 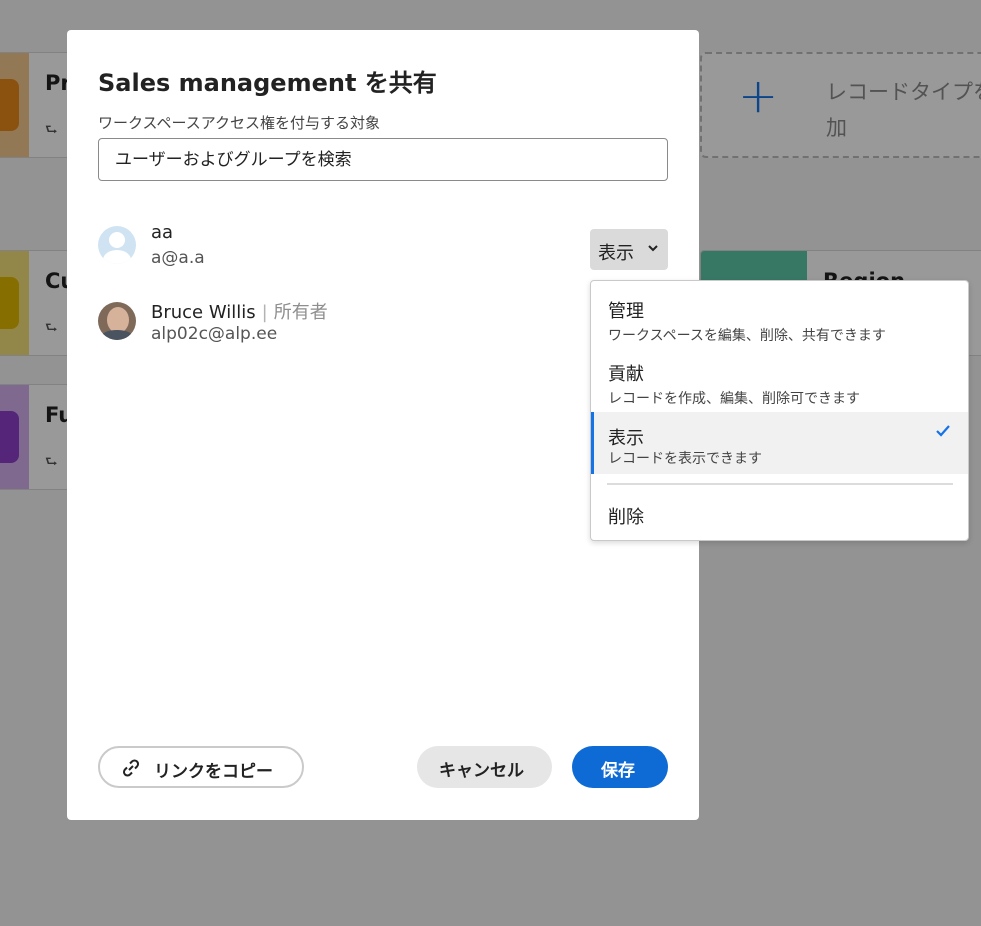 I want to click on chevron-down-icon, so click(x=653, y=248).